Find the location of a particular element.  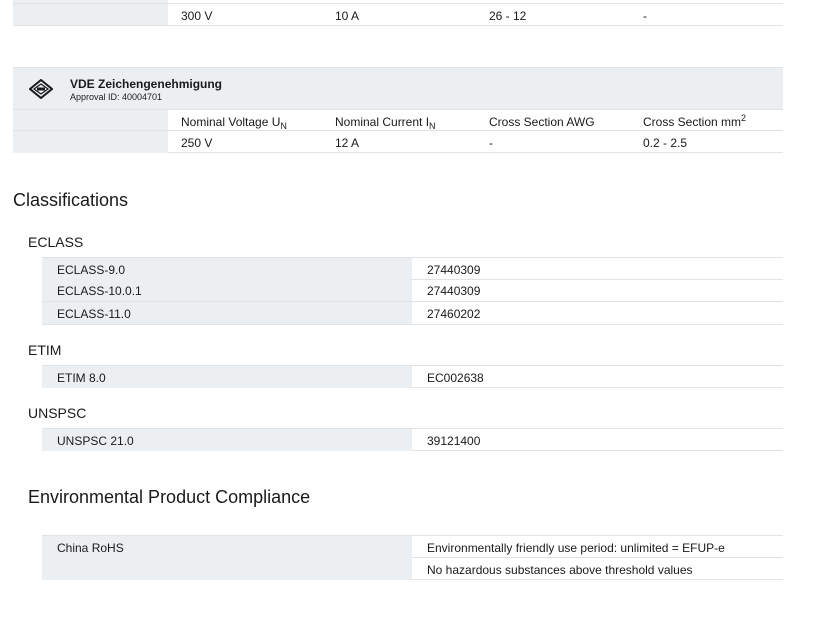

vde-mm2: 0.2 - 2.5 is located at coordinates (665, 143).